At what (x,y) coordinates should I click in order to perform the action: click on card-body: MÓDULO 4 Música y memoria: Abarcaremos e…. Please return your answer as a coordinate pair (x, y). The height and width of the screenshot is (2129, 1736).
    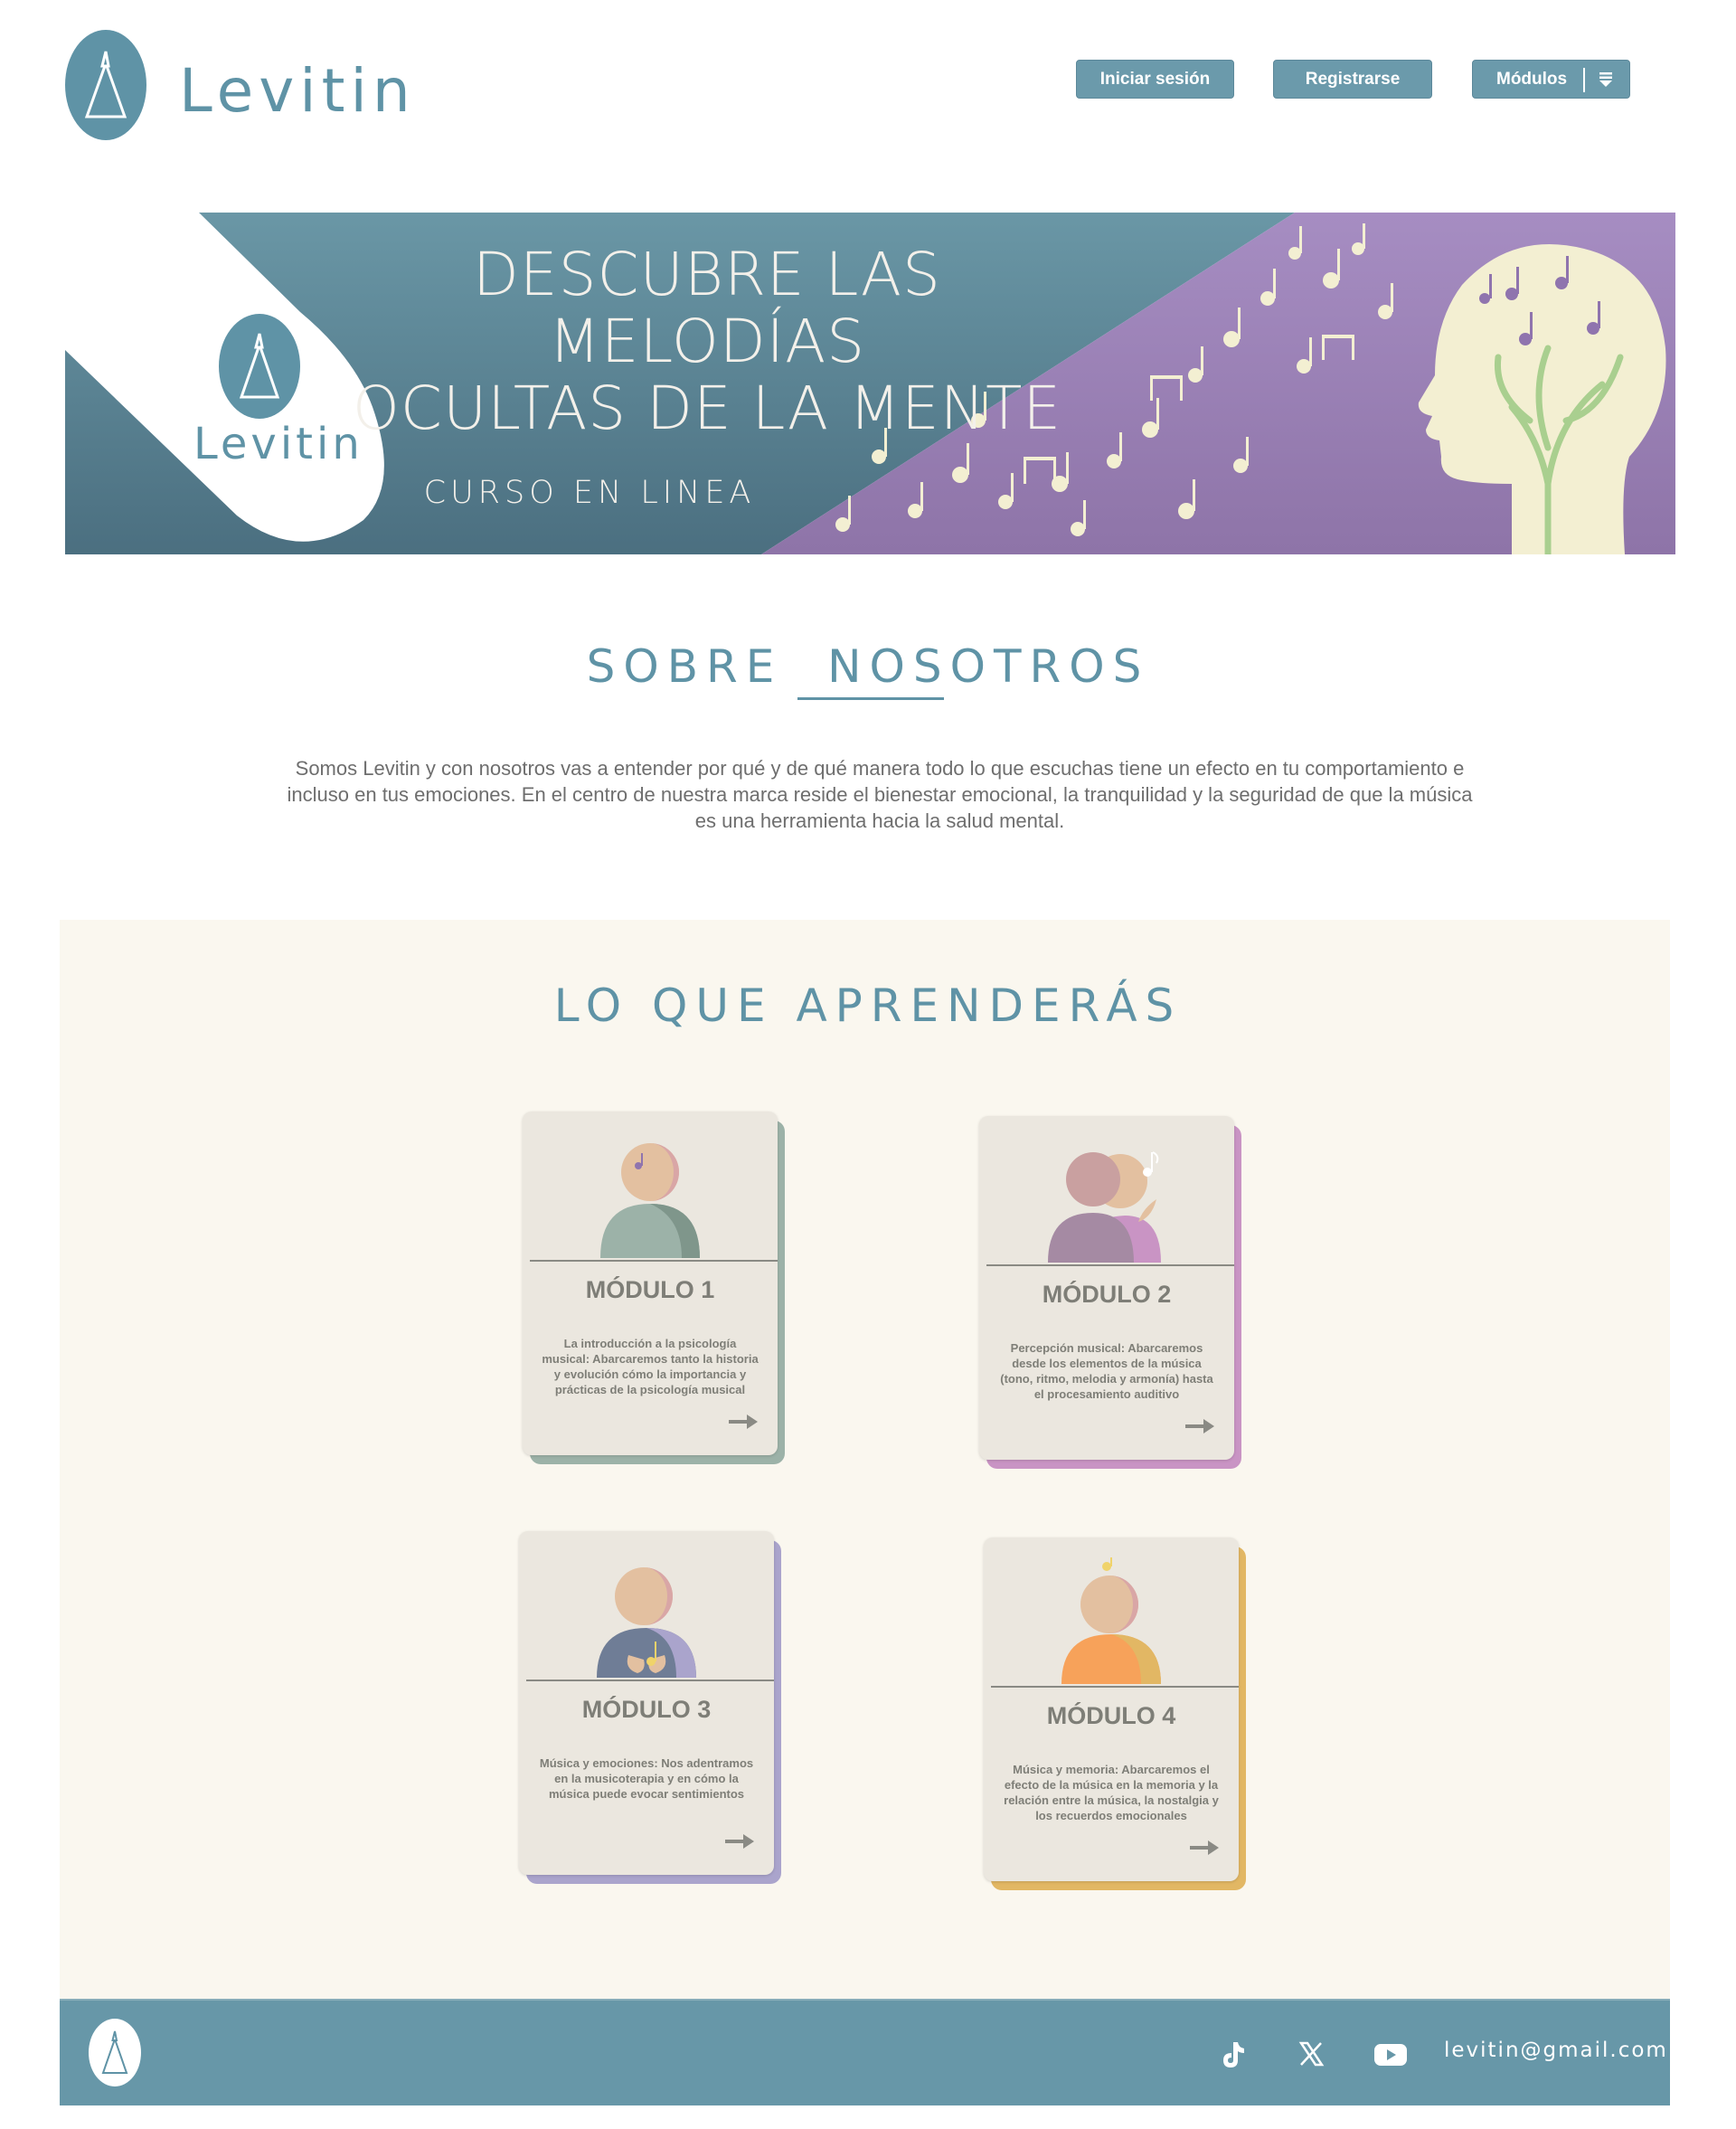
    Looking at the image, I should click on (1111, 1709).